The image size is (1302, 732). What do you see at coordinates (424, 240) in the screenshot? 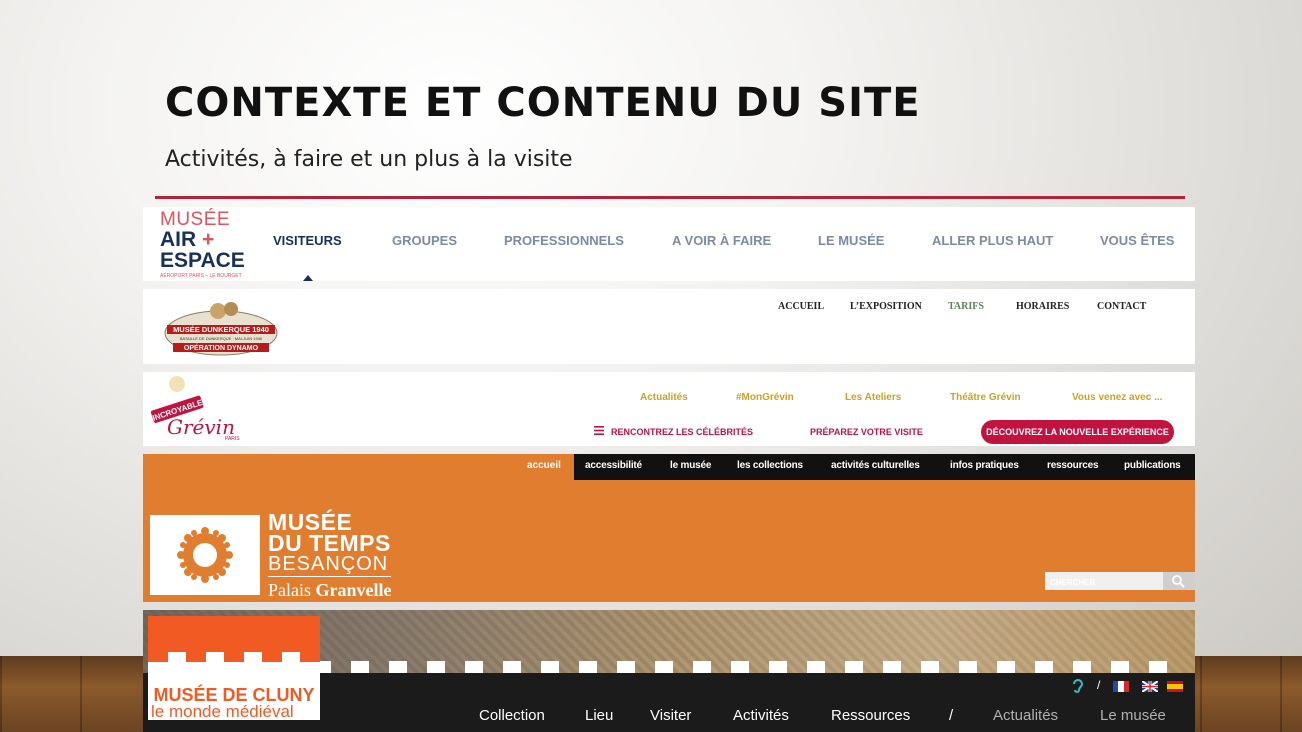
I see `nav-groupes: GROUPES` at bounding box center [424, 240].